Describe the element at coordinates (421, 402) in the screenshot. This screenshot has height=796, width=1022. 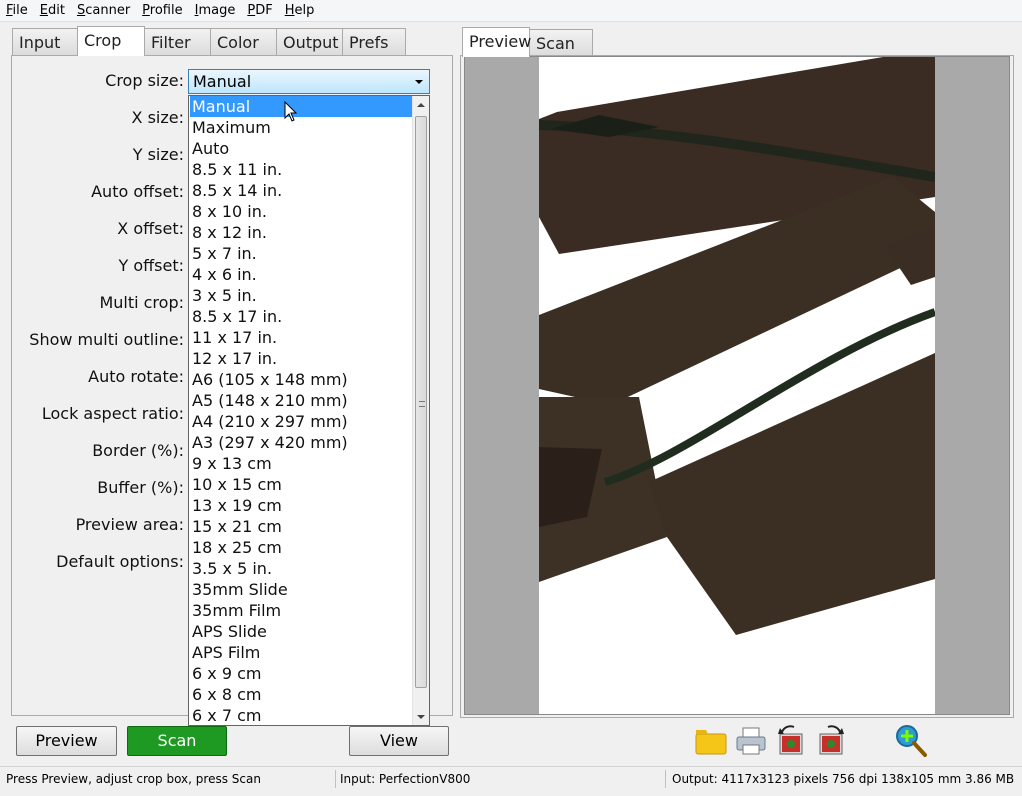
I see `scroll-thumb` at that location.